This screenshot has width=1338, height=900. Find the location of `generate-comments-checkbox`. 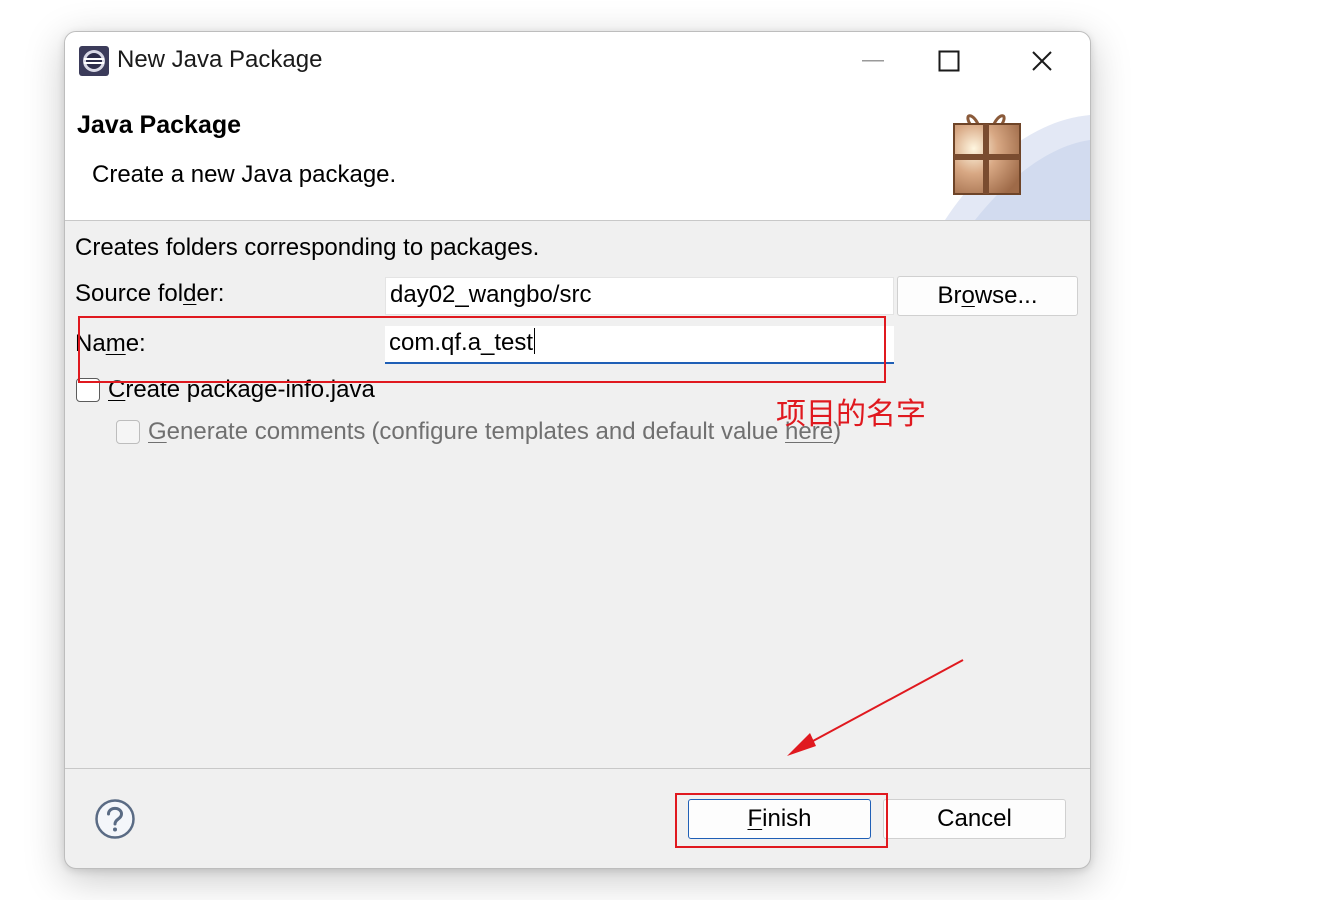

generate-comments-checkbox is located at coordinates (128, 432).